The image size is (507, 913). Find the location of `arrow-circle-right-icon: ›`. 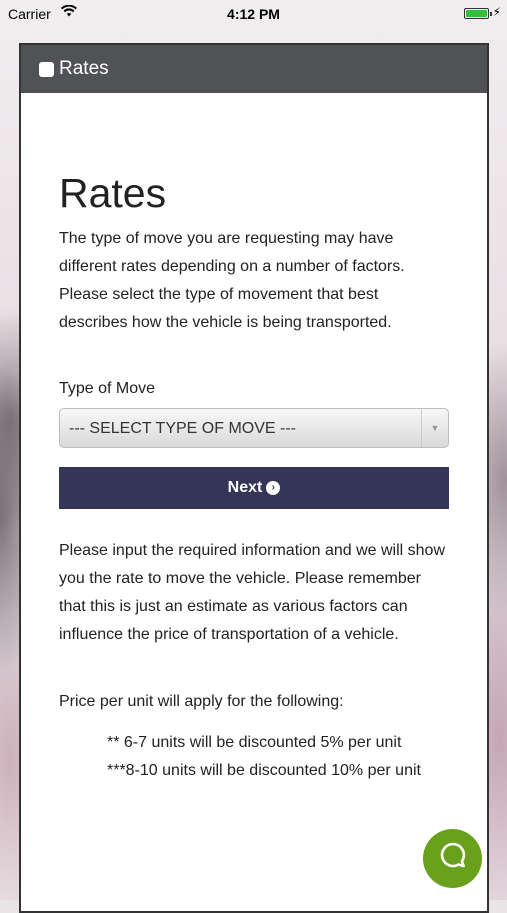

arrow-circle-right-icon: › is located at coordinates (273, 488).